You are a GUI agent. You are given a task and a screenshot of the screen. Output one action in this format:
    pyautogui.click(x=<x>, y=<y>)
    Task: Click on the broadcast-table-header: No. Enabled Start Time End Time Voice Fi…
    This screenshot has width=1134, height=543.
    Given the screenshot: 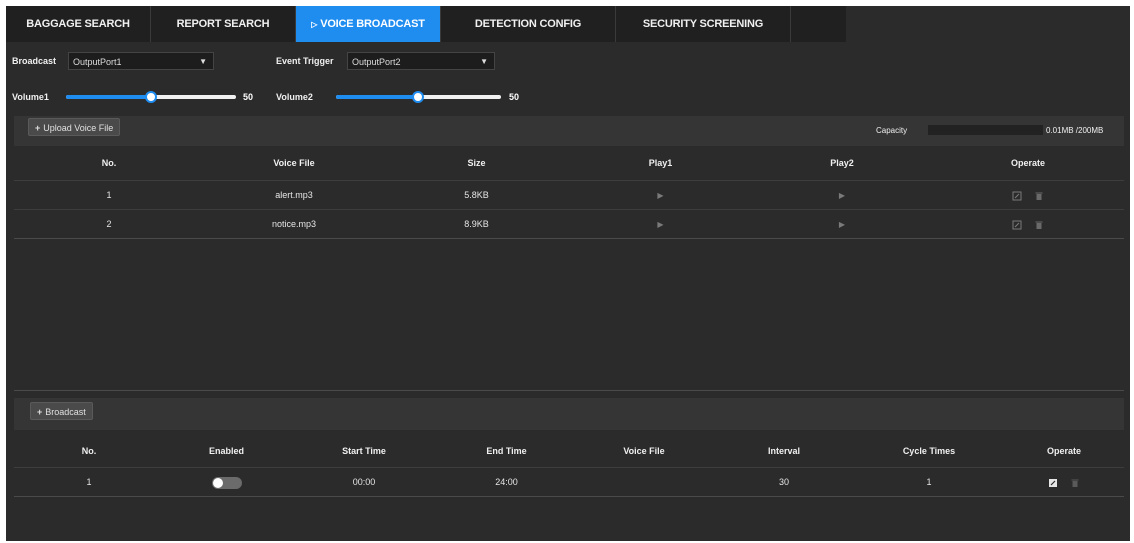 What is the action you would take?
    pyautogui.click(x=569, y=451)
    